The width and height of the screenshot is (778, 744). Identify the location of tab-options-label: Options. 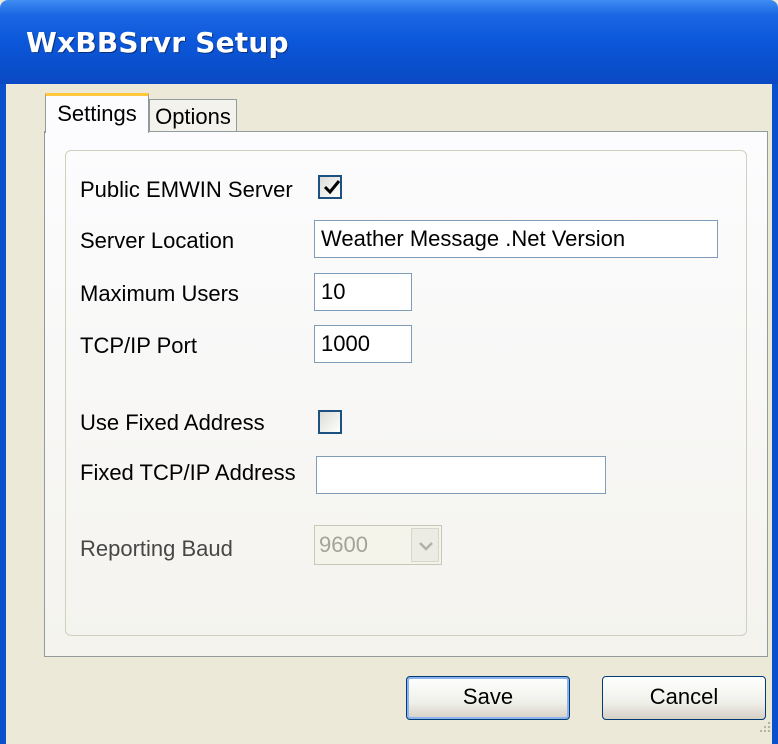
(193, 116).